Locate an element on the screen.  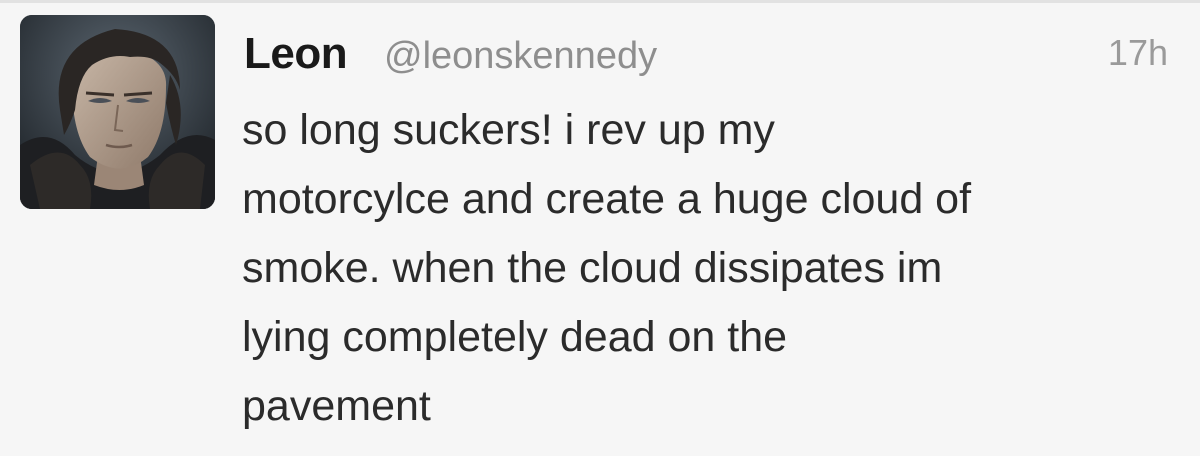
author-handle: @leonskennedy is located at coordinates (520, 56).